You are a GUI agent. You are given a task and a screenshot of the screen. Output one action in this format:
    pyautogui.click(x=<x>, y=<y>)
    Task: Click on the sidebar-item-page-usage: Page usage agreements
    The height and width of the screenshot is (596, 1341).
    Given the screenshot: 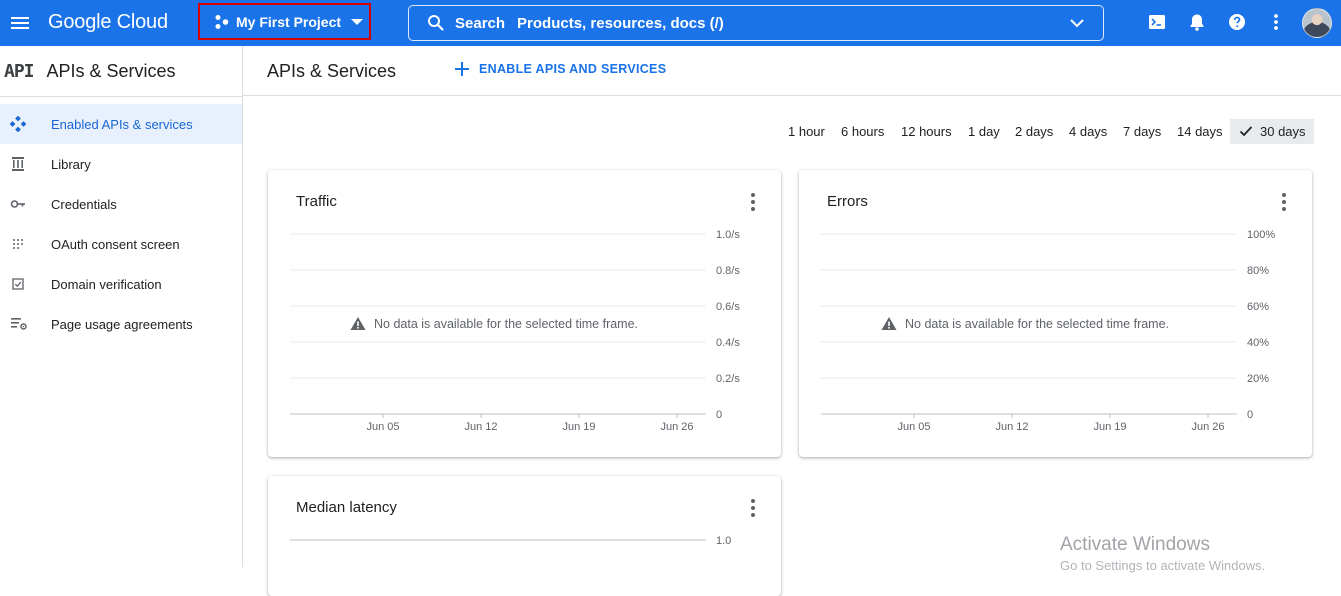 What is the action you would take?
    pyautogui.click(x=121, y=324)
    